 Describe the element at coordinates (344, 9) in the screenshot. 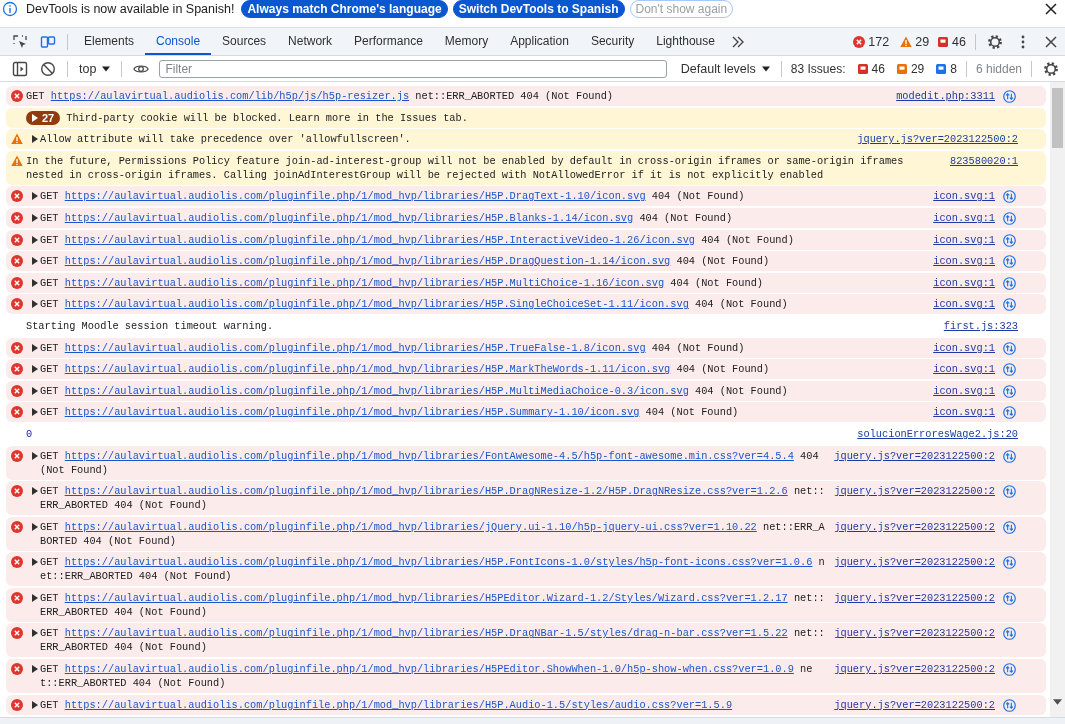

I see `infobar-button: Always match Chrome's language` at that location.